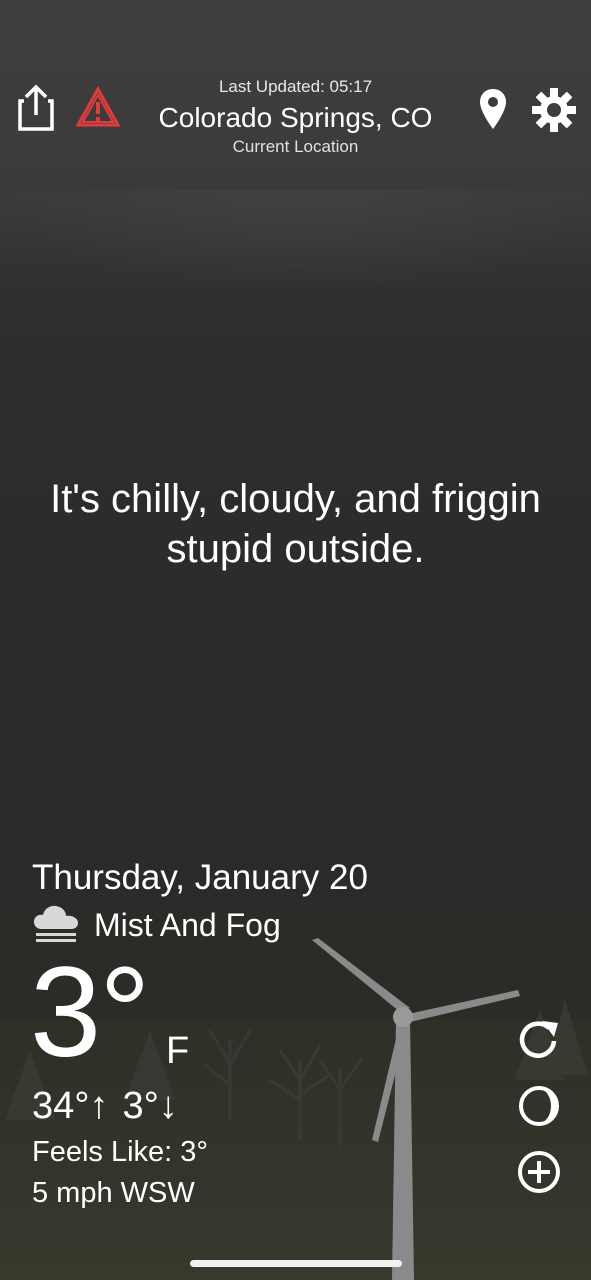 The image size is (591, 1280). I want to click on location-type: Current Location, so click(295, 146).